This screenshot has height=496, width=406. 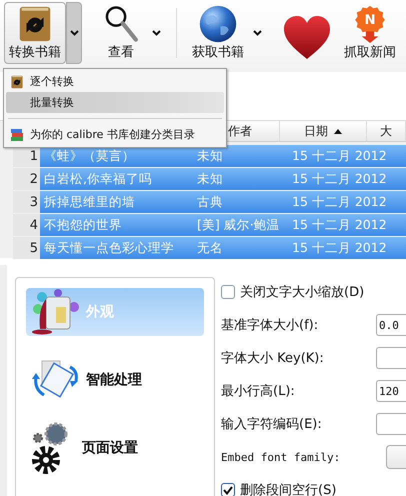 What do you see at coordinates (115, 448) in the screenshot?
I see `sidebar-item: 页面设置` at bounding box center [115, 448].